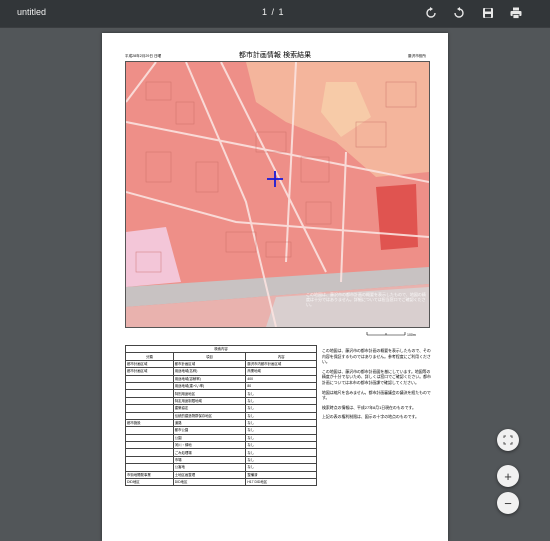 This screenshot has width=550, height=541. I want to click on table-cell: 商業地域, so click(281, 371).